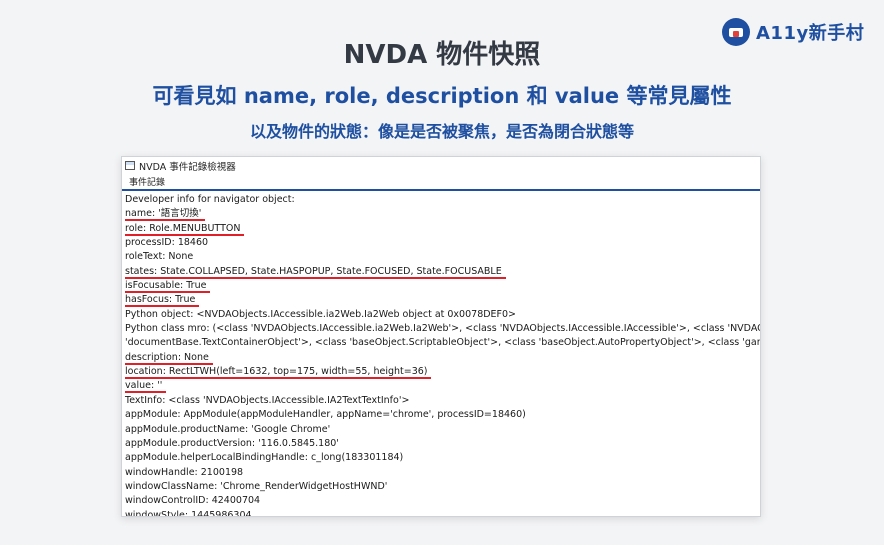 The height and width of the screenshot is (545, 884). I want to click on log-line-text: appModule.productName: 'Google Chrome', so click(228, 429).